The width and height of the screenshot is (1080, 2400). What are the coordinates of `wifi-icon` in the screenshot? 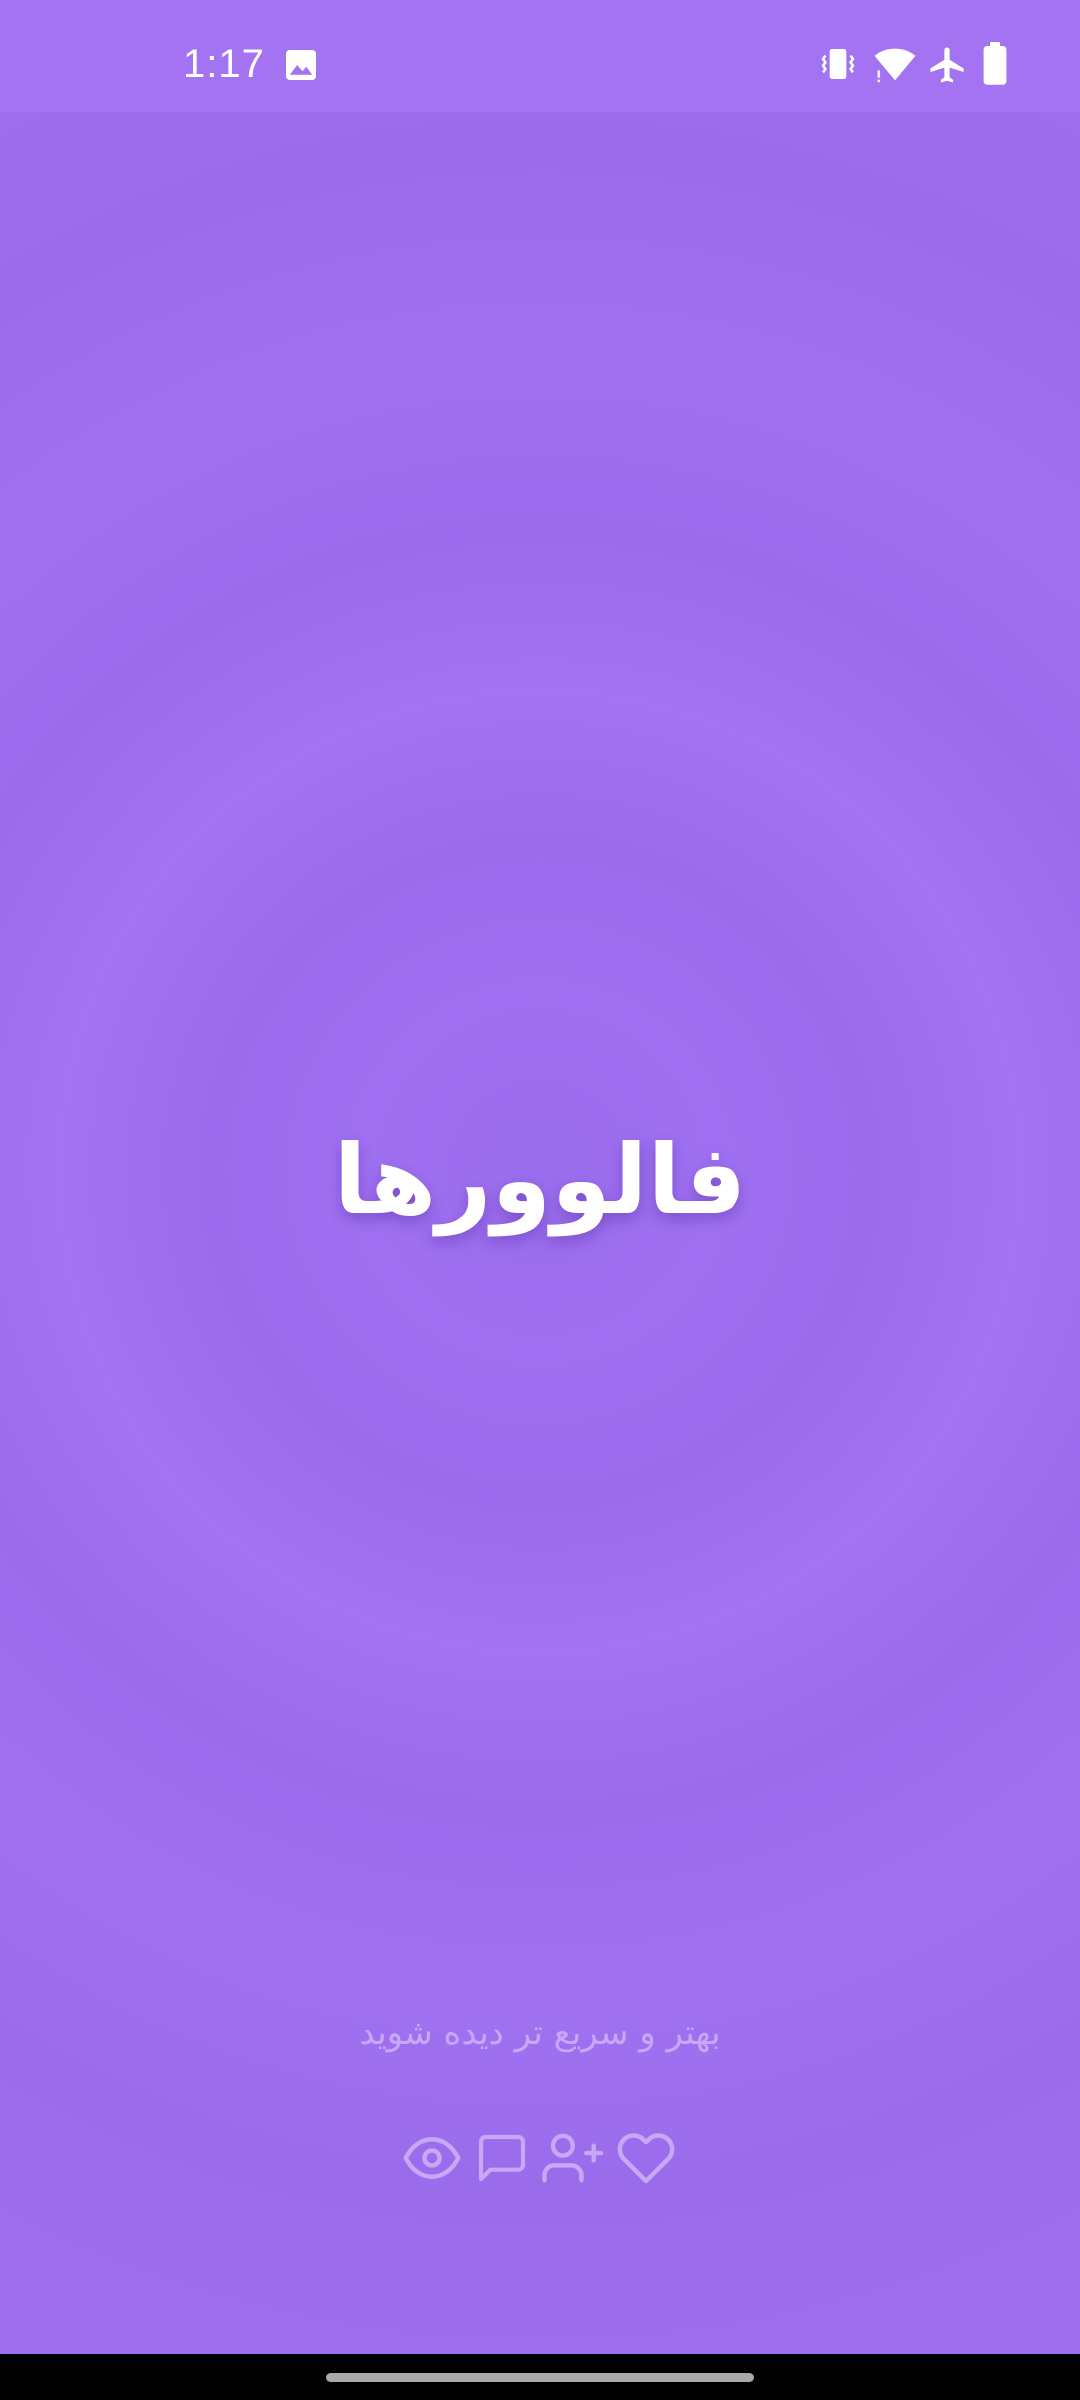 It's located at (895, 65).